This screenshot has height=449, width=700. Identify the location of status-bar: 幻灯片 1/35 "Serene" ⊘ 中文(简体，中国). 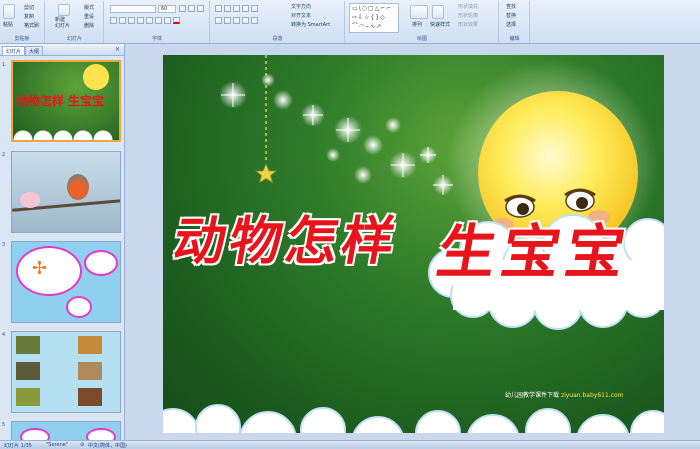
(350, 444).